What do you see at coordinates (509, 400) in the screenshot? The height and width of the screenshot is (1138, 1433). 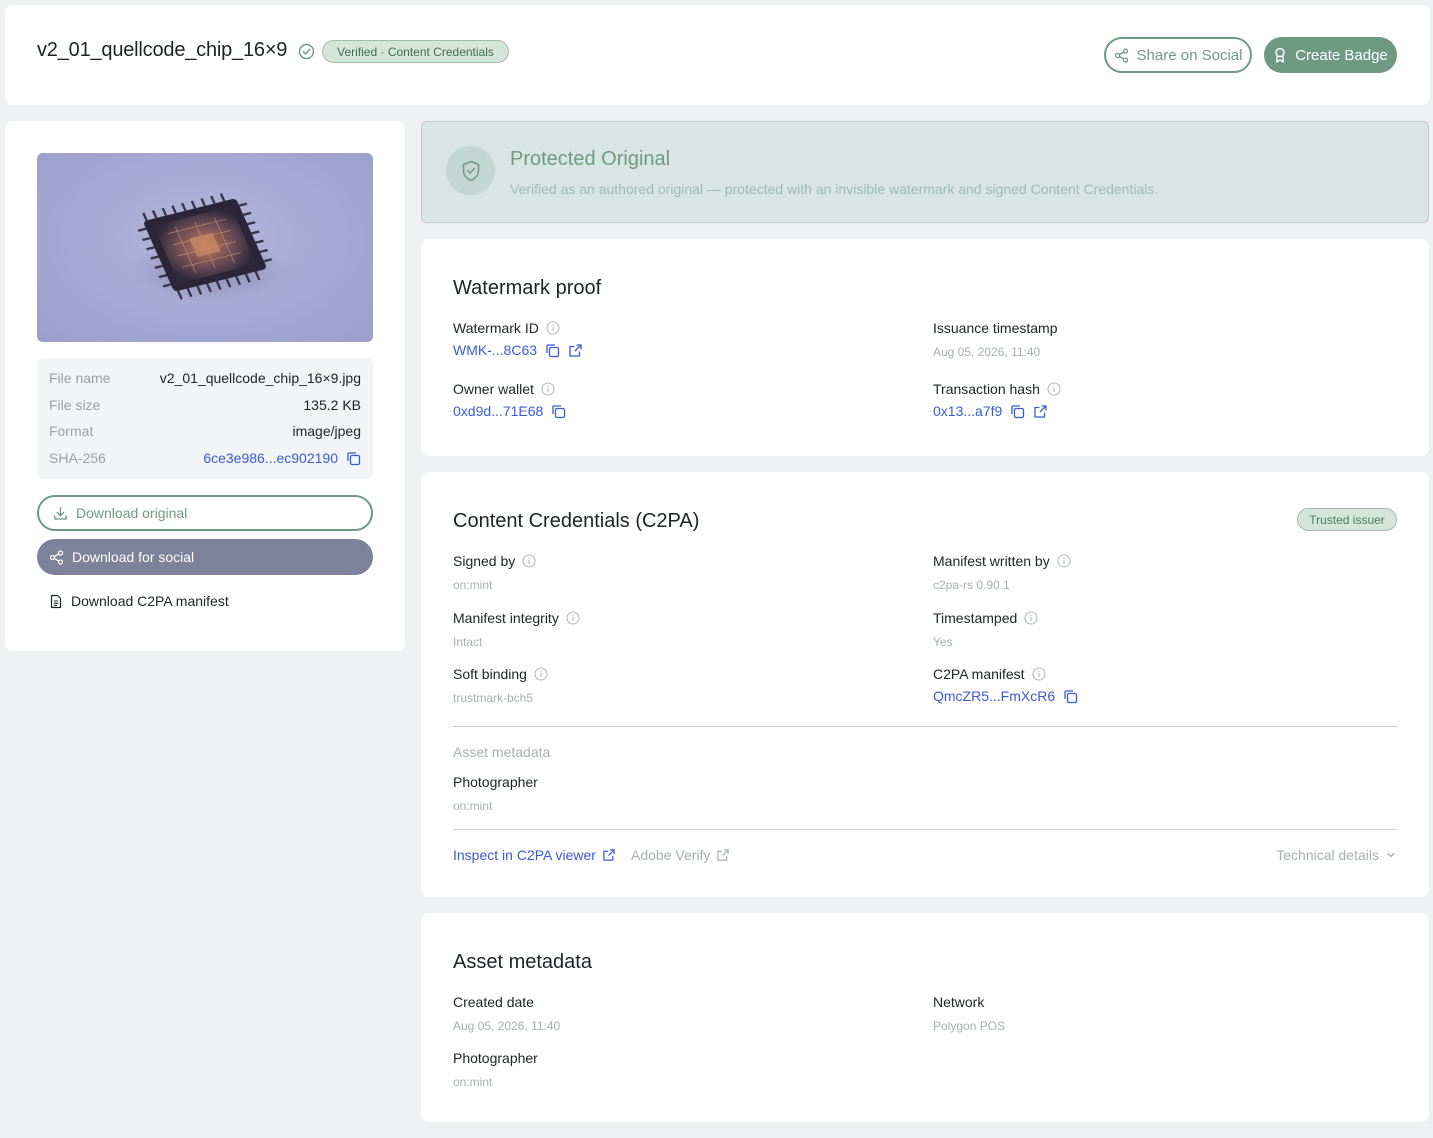 I see `owner-wallet-field: Owner wallet 0xd9d...71E68` at bounding box center [509, 400].